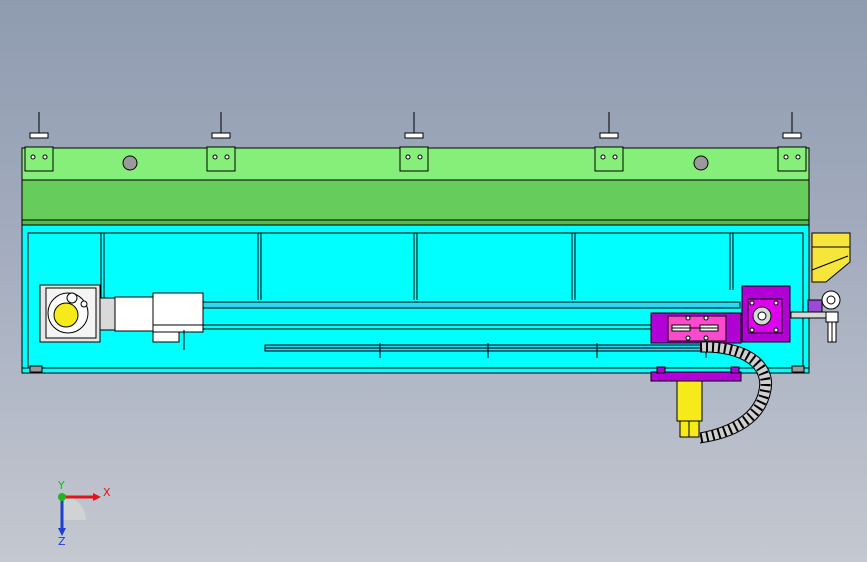  I want to click on coordinate-triad: X Y Z, so click(84, 513).